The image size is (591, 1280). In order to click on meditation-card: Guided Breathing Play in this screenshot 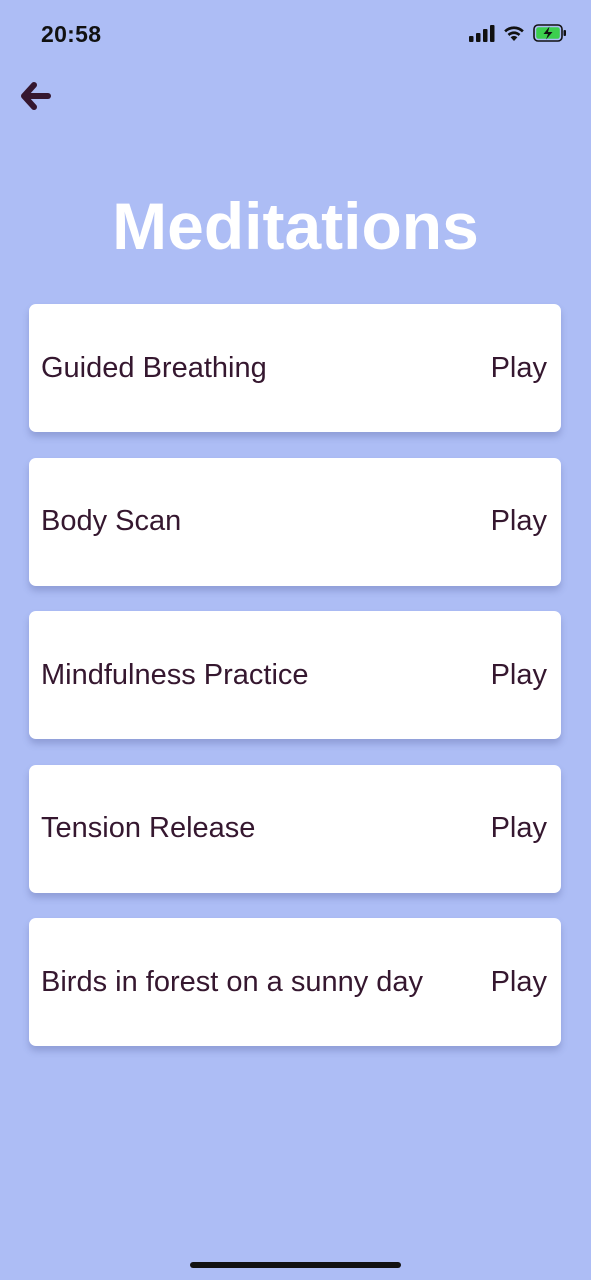, I will do `click(295, 368)`.